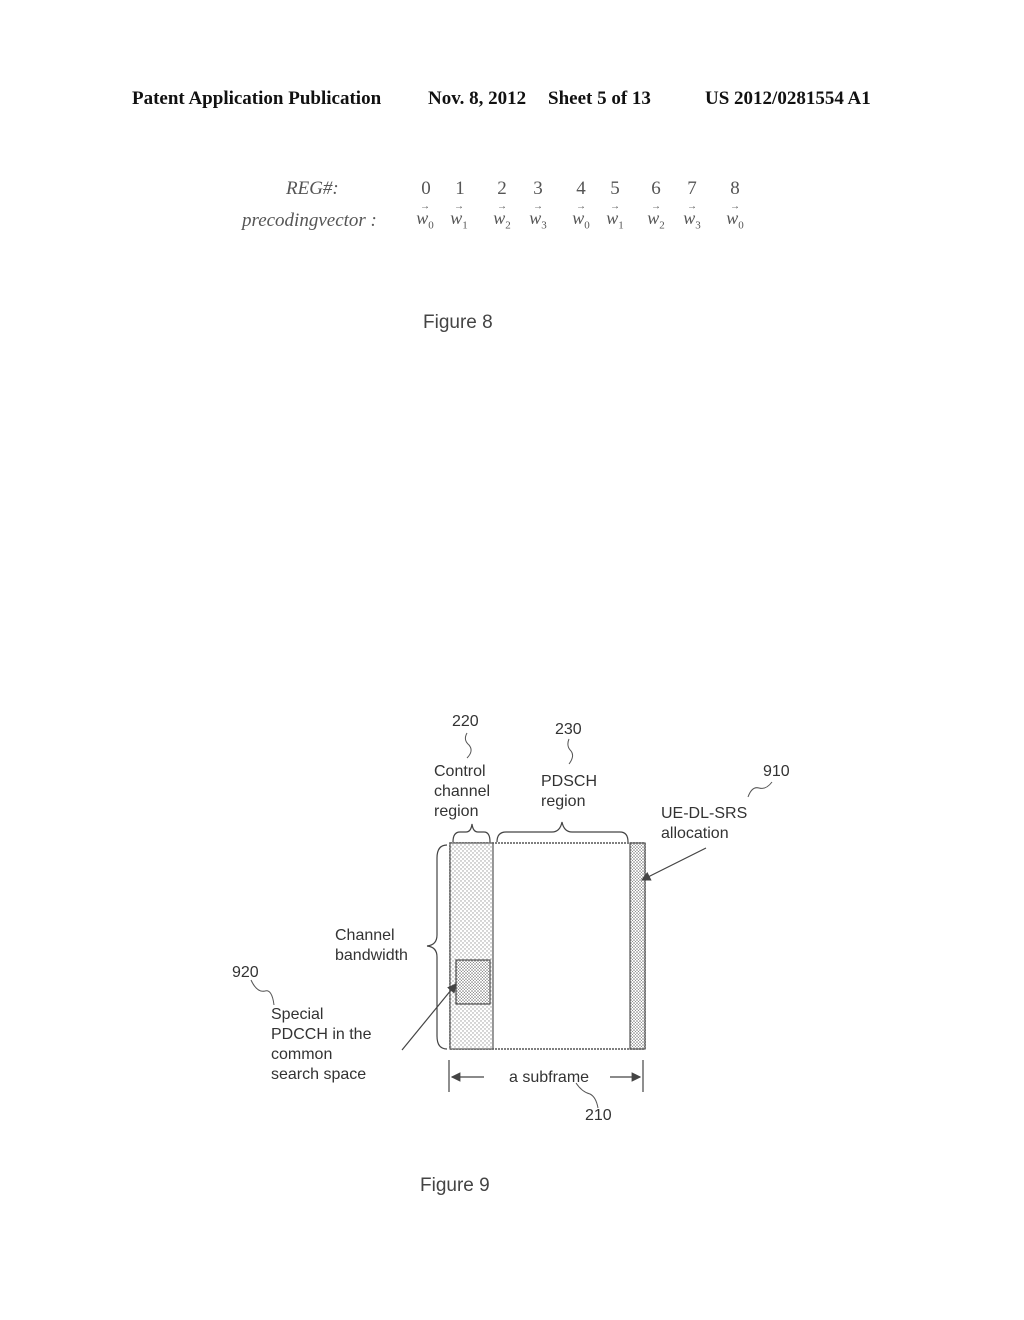  What do you see at coordinates (549, 1077) in the screenshot?
I see `subframe-label: a subframe` at bounding box center [549, 1077].